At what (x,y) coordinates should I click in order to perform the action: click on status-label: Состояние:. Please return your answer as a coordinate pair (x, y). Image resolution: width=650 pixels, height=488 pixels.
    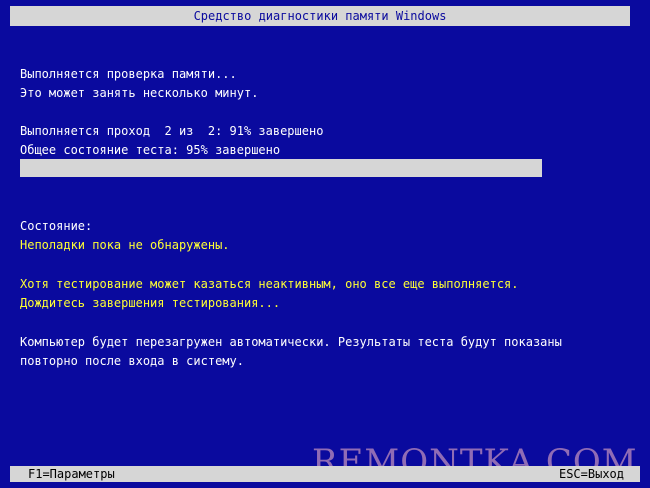
    Looking at the image, I should click on (56, 226).